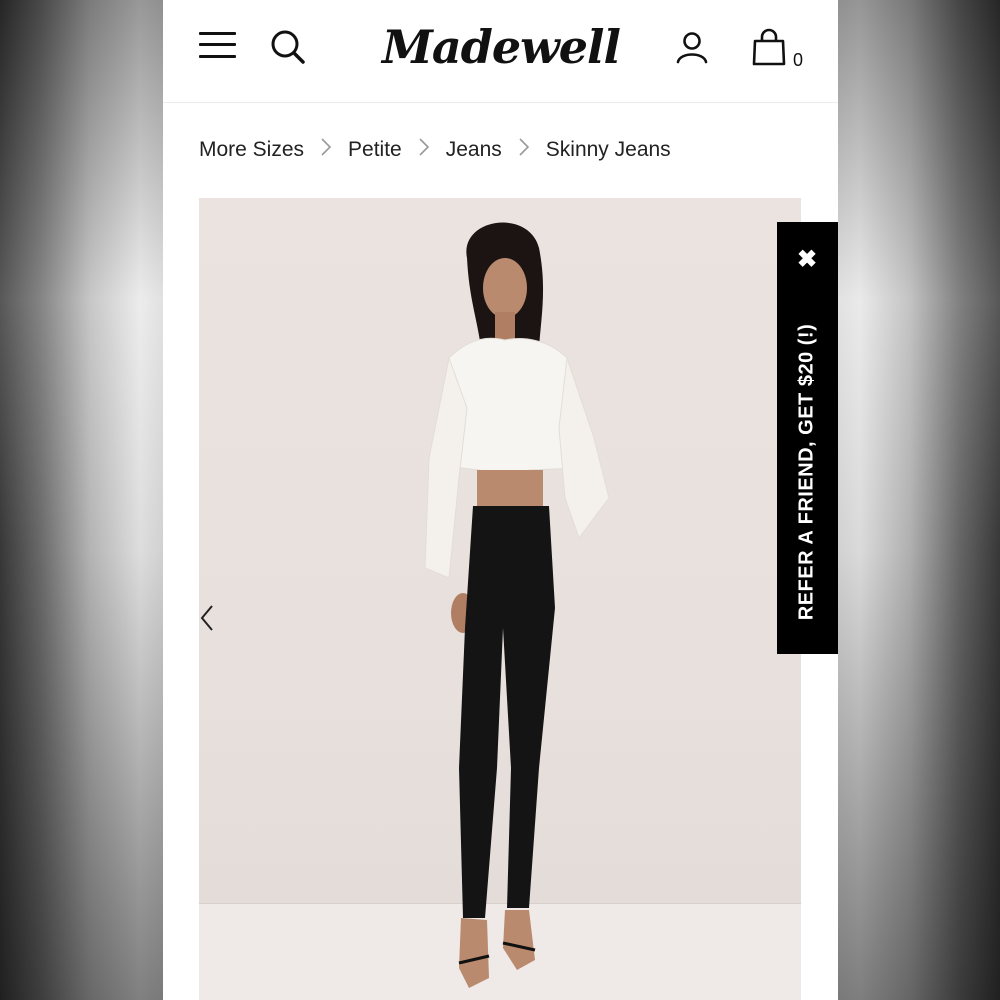 The image size is (1000, 1000). Describe the element at coordinates (251, 150) in the screenshot. I see `breadcrumb-item: More Sizes` at that location.